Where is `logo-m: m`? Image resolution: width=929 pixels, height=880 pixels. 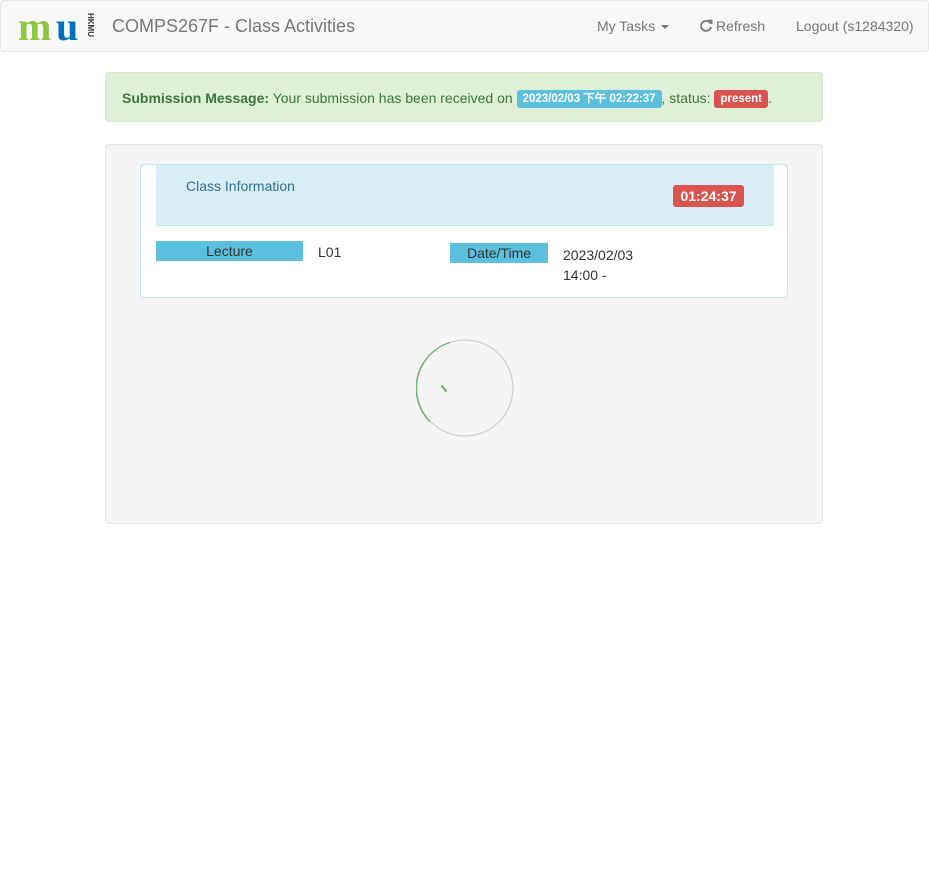
logo-m: m is located at coordinates (34, 27).